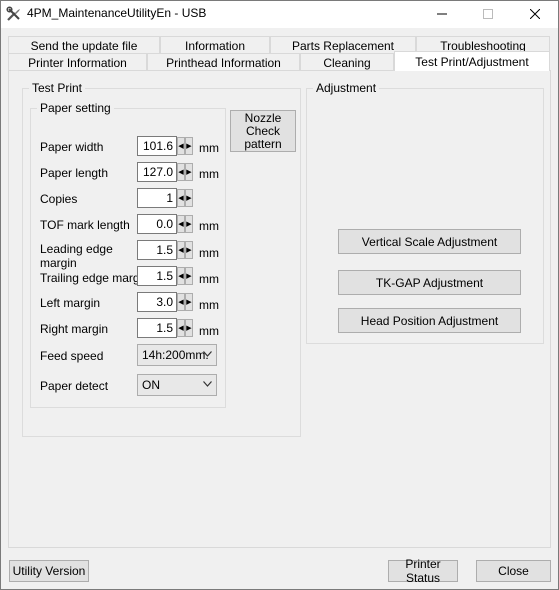 The height and width of the screenshot is (590, 559). I want to click on paper-width-spinner: ◀ ▶, so click(186, 146).